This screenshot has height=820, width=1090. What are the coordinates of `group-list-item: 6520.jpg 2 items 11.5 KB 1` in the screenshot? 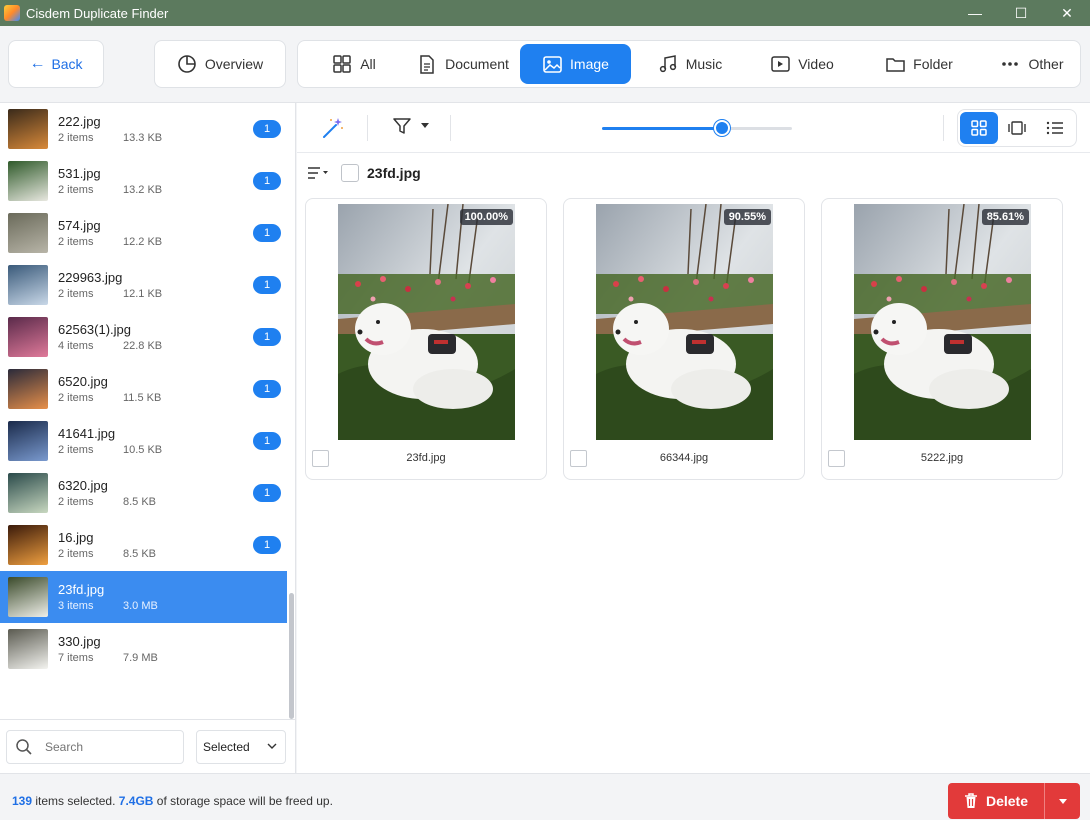 It's located at (143, 389).